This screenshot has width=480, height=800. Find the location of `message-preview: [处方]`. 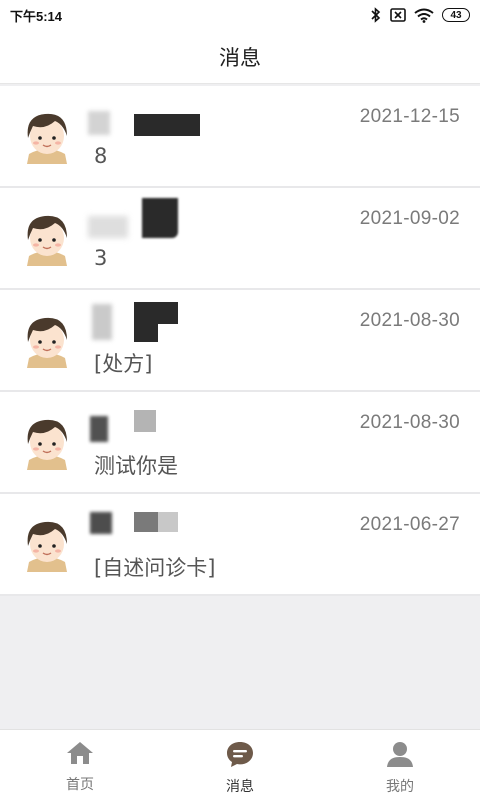

message-preview: [处方] is located at coordinates (123, 364).